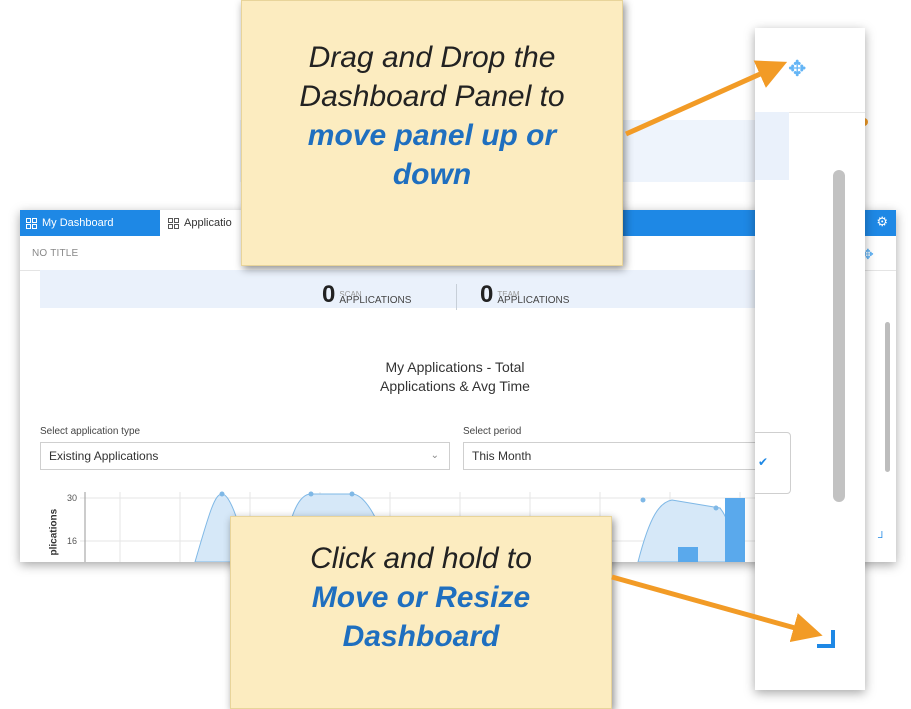  Describe the element at coordinates (432, 135) in the screenshot. I see `callout-highlight: move panel up or` at that location.